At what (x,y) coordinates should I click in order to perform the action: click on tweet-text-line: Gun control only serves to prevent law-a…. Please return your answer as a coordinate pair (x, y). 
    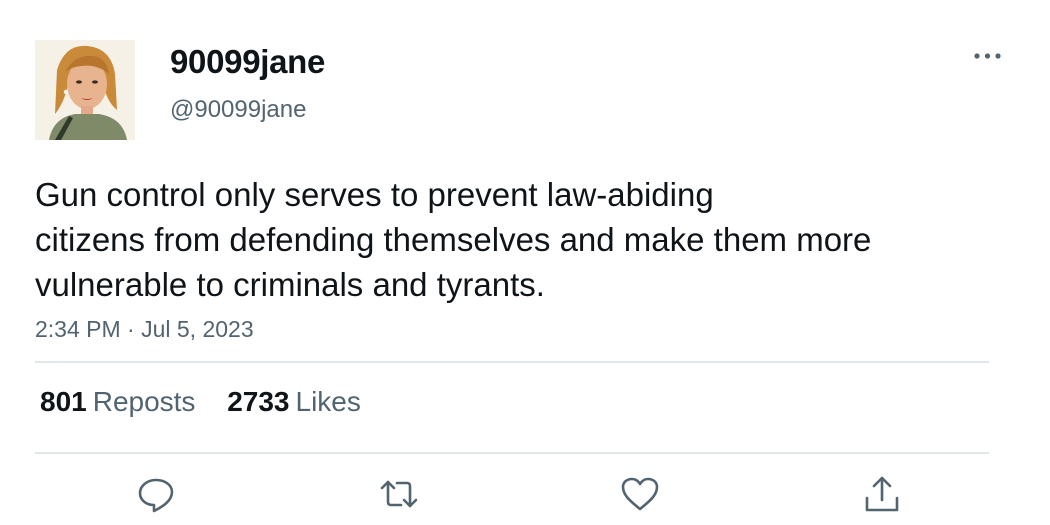
    Looking at the image, I should click on (374, 194).